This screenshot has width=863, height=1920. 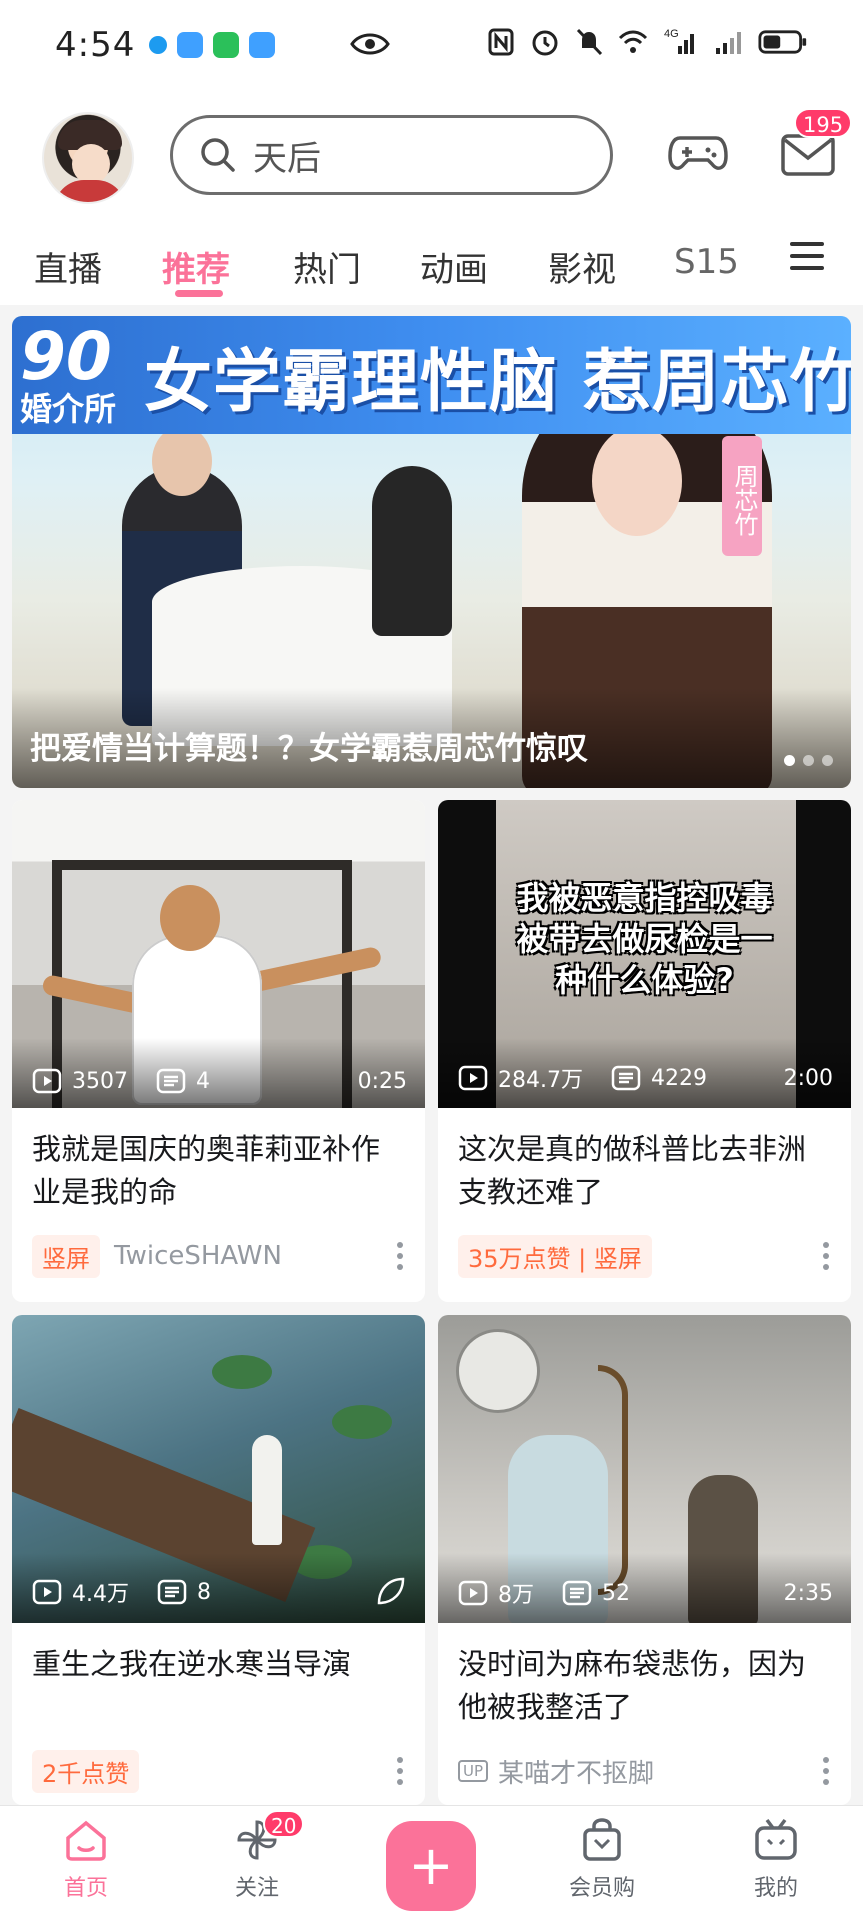 What do you see at coordinates (516, 1595) in the screenshot?
I see `view-count: 8万` at bounding box center [516, 1595].